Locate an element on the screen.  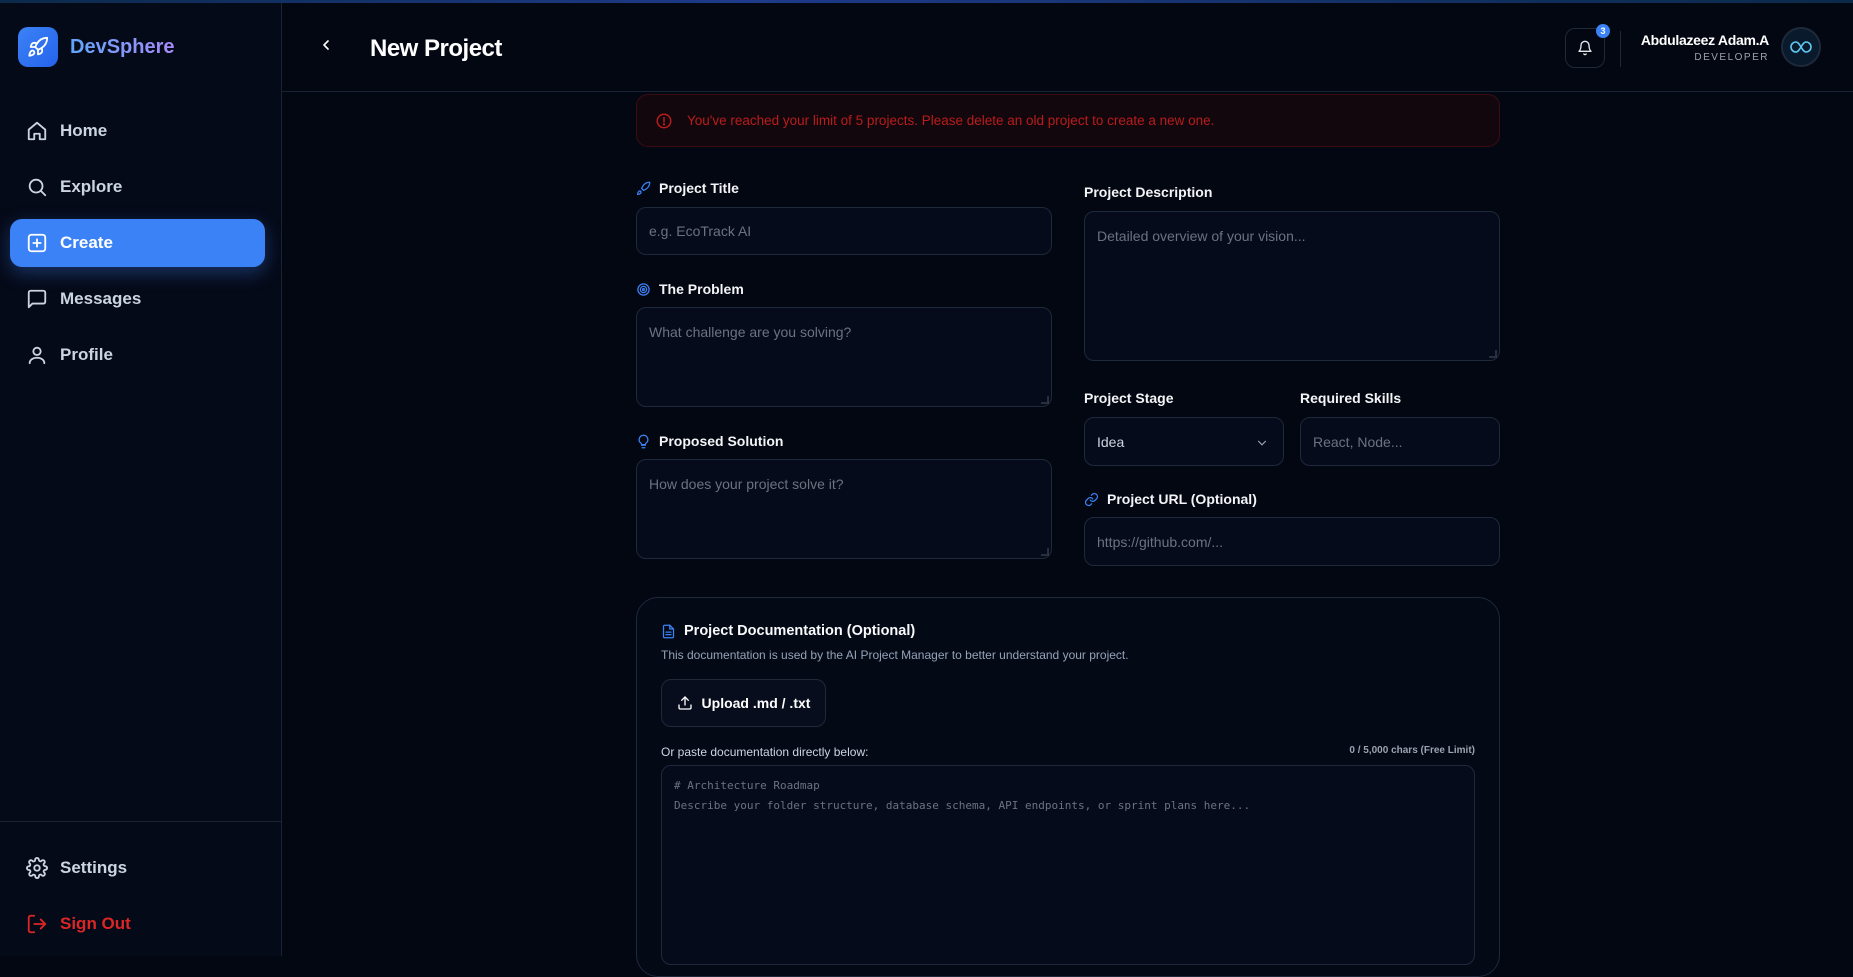
label-text: Proposed Solution is located at coordinates (721, 441).